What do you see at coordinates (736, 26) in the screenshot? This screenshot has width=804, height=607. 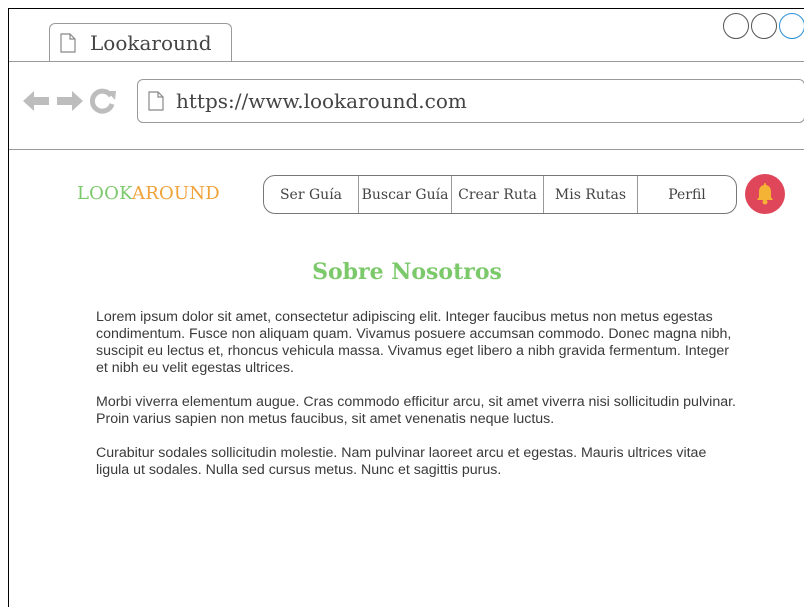 I see `minimize-button` at bounding box center [736, 26].